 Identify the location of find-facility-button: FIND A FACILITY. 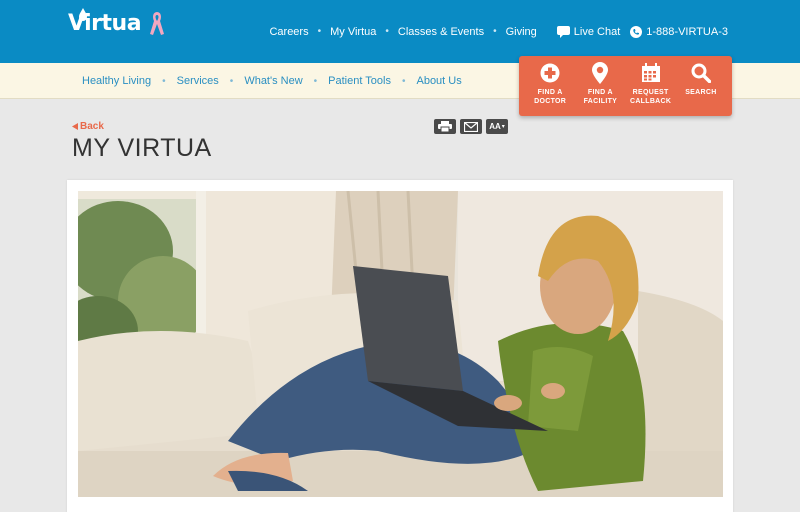
(600, 89).